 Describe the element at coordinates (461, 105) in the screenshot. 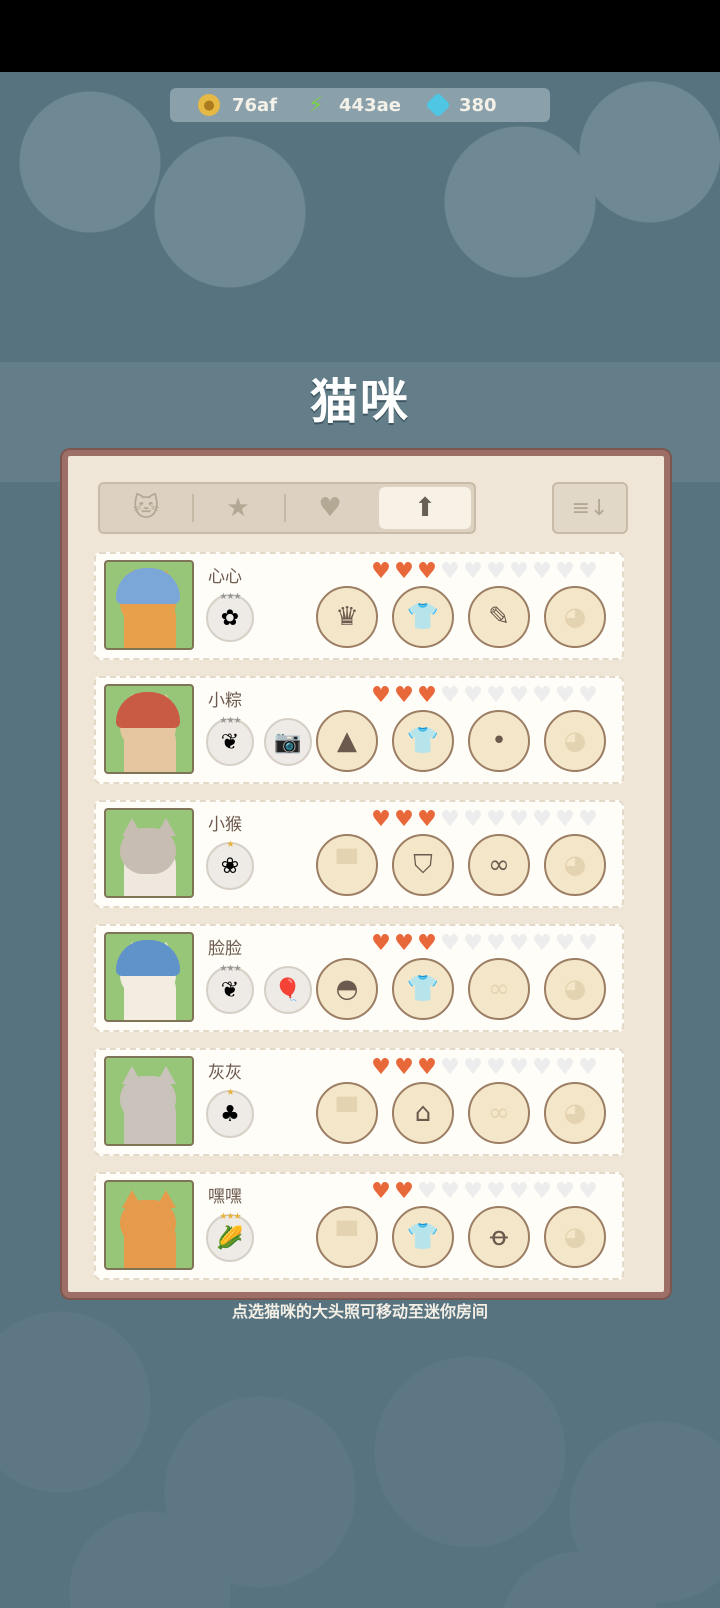

I see `gem-counter: 380` at that location.